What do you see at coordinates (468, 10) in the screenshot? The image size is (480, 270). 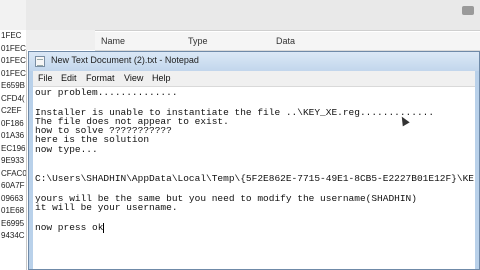 I see `window-control-icon` at bounding box center [468, 10].